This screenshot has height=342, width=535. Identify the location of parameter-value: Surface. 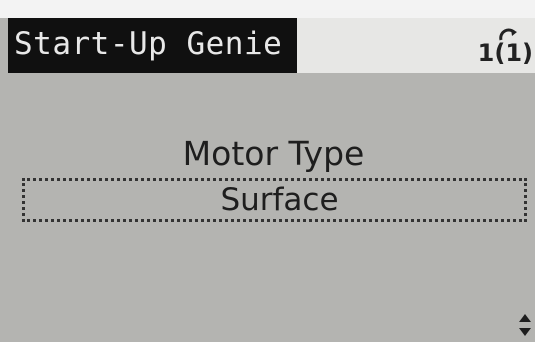
(279, 200).